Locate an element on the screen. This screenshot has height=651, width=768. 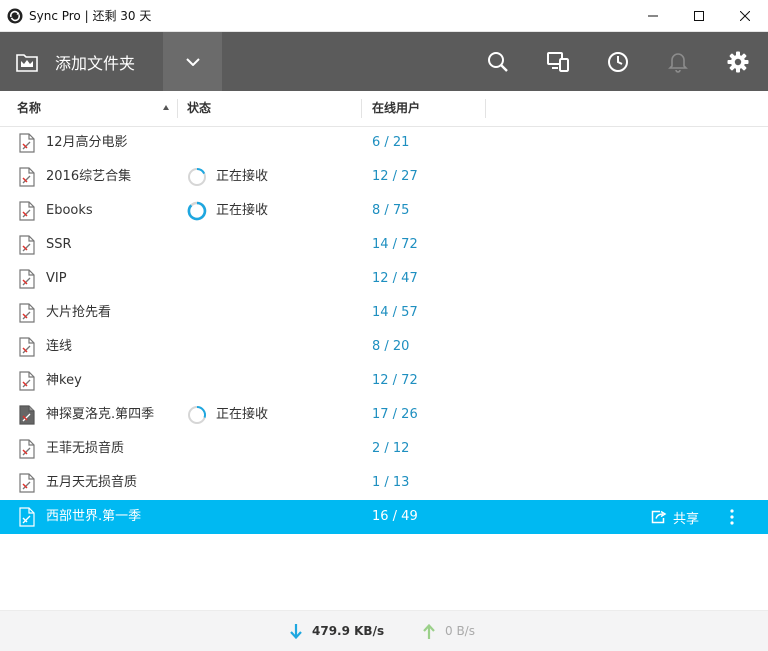
close-button is located at coordinates (745, 15).